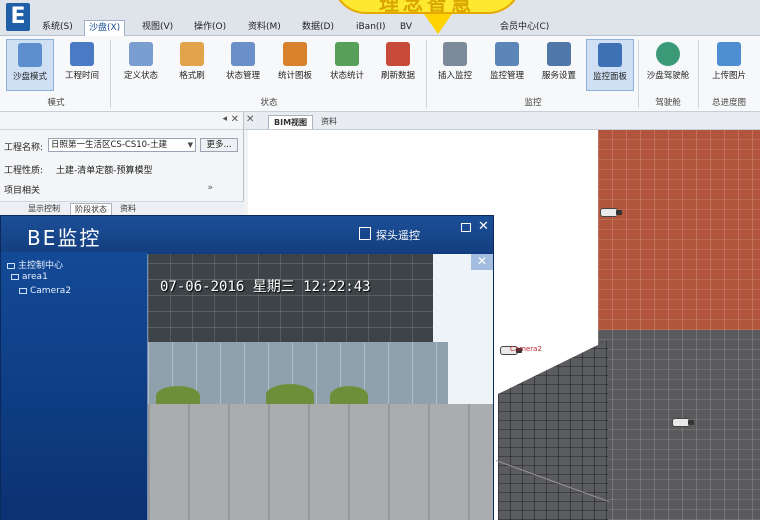  I want to click on upload-image-button: 上传图片, so click(729, 65).